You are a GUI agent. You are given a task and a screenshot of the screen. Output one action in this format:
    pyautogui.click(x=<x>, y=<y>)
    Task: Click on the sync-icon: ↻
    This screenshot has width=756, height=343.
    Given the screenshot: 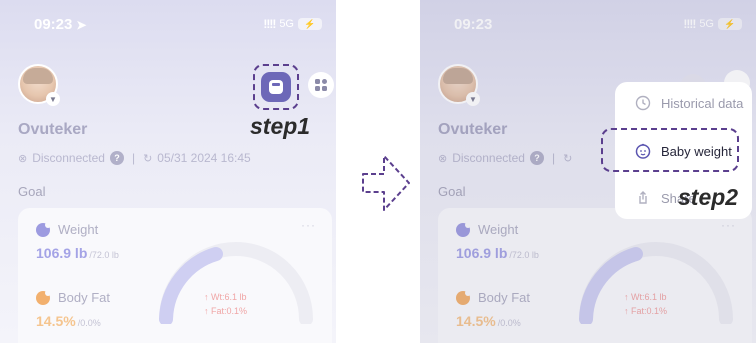 What is the action you would take?
    pyautogui.click(x=147, y=158)
    